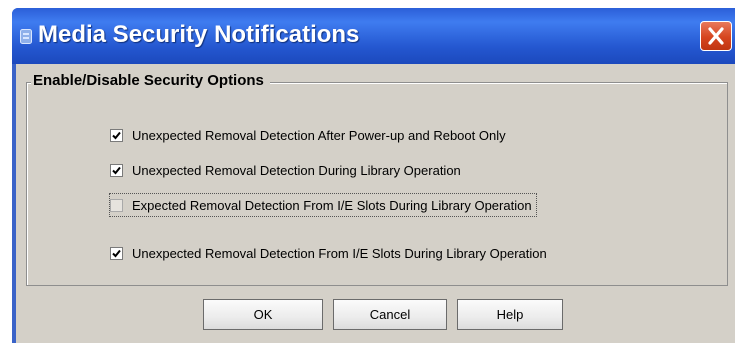  I want to click on app-icon, so click(26, 36).